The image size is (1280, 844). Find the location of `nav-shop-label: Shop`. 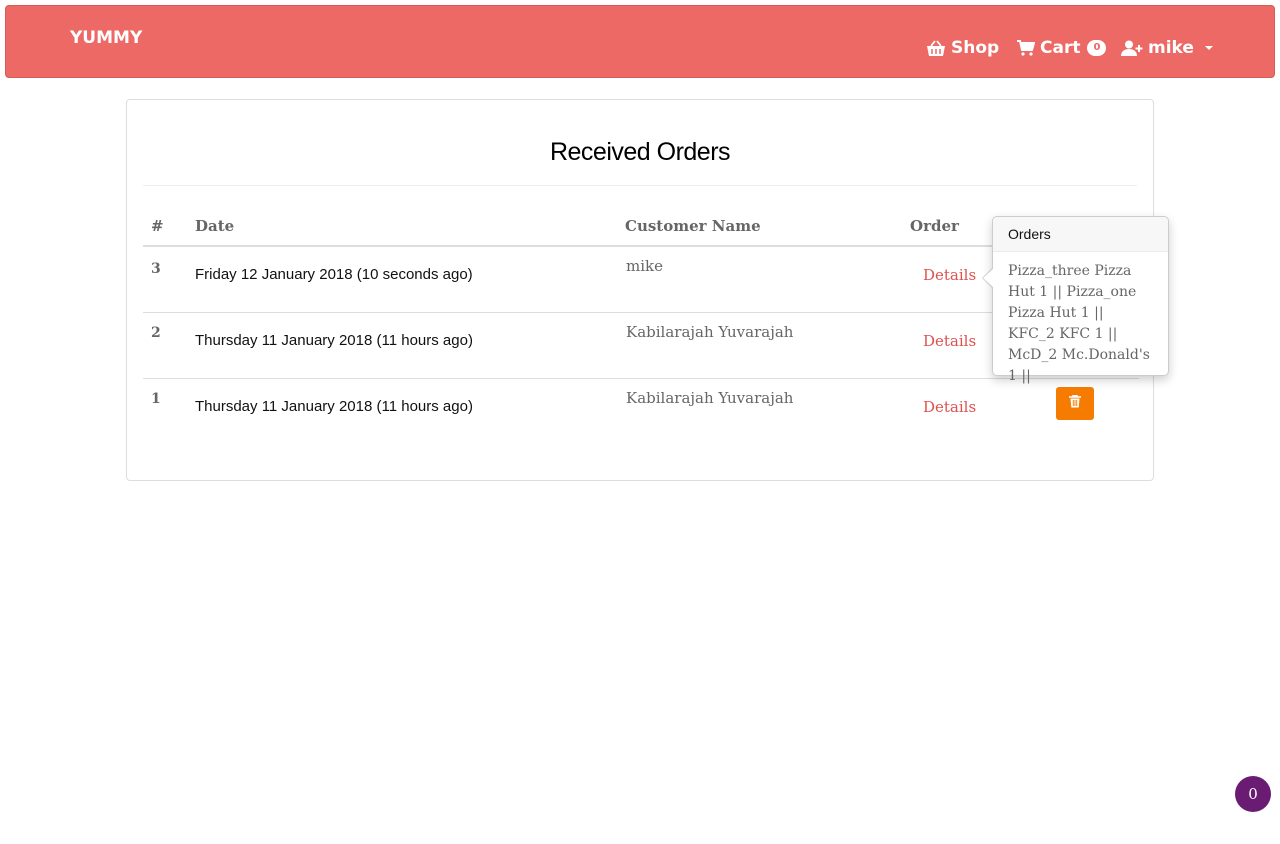

nav-shop-label: Shop is located at coordinates (975, 48).